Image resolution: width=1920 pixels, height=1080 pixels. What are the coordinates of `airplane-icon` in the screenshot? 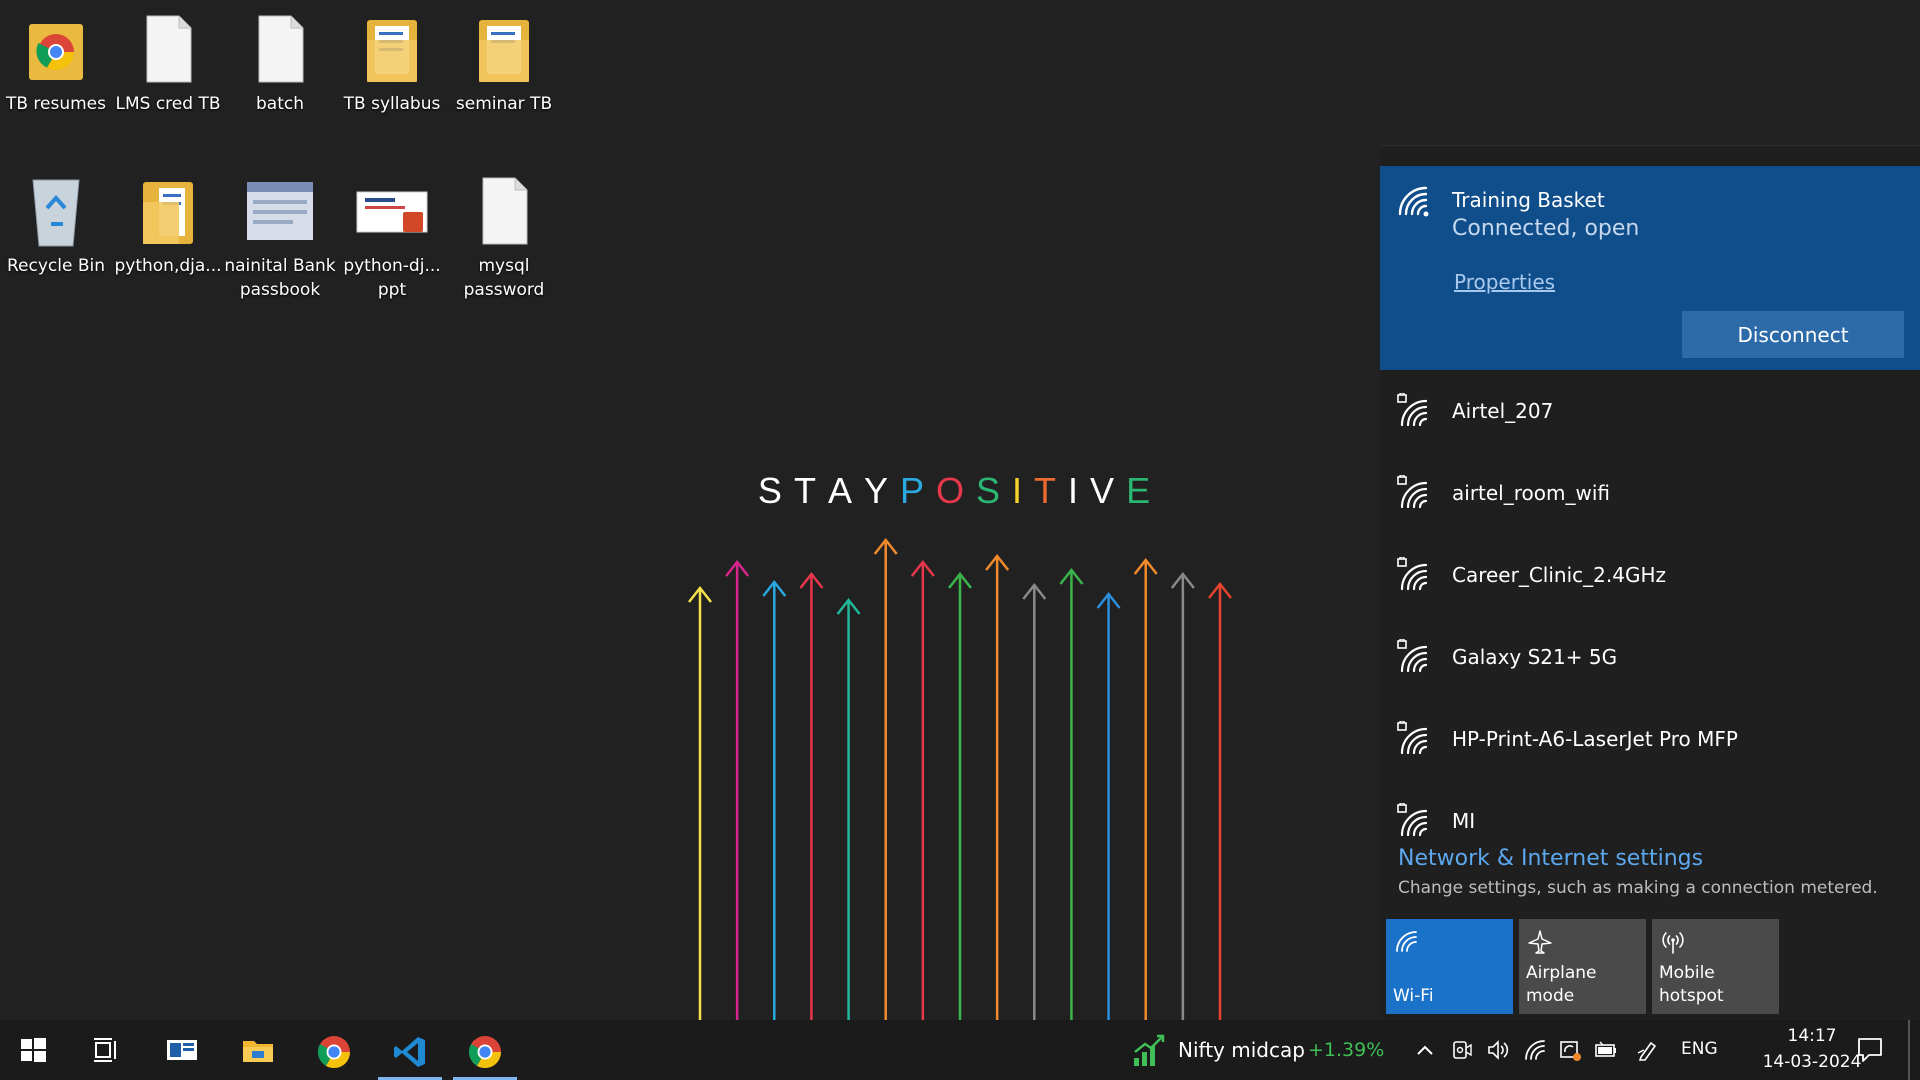 It's located at (1540, 942).